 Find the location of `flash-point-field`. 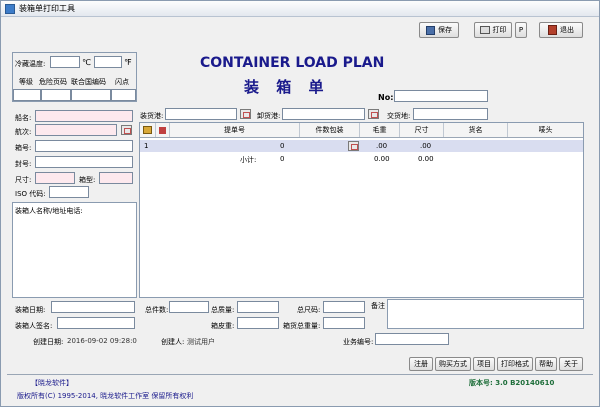

flash-point-field is located at coordinates (123, 95).